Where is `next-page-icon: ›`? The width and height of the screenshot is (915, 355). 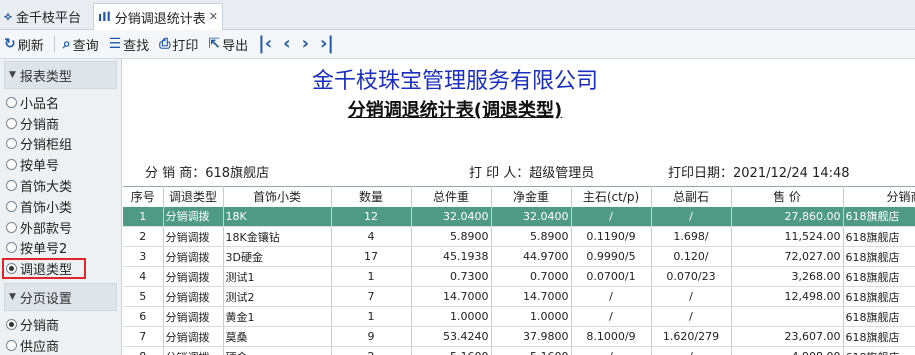
next-page-icon: › is located at coordinates (305, 44).